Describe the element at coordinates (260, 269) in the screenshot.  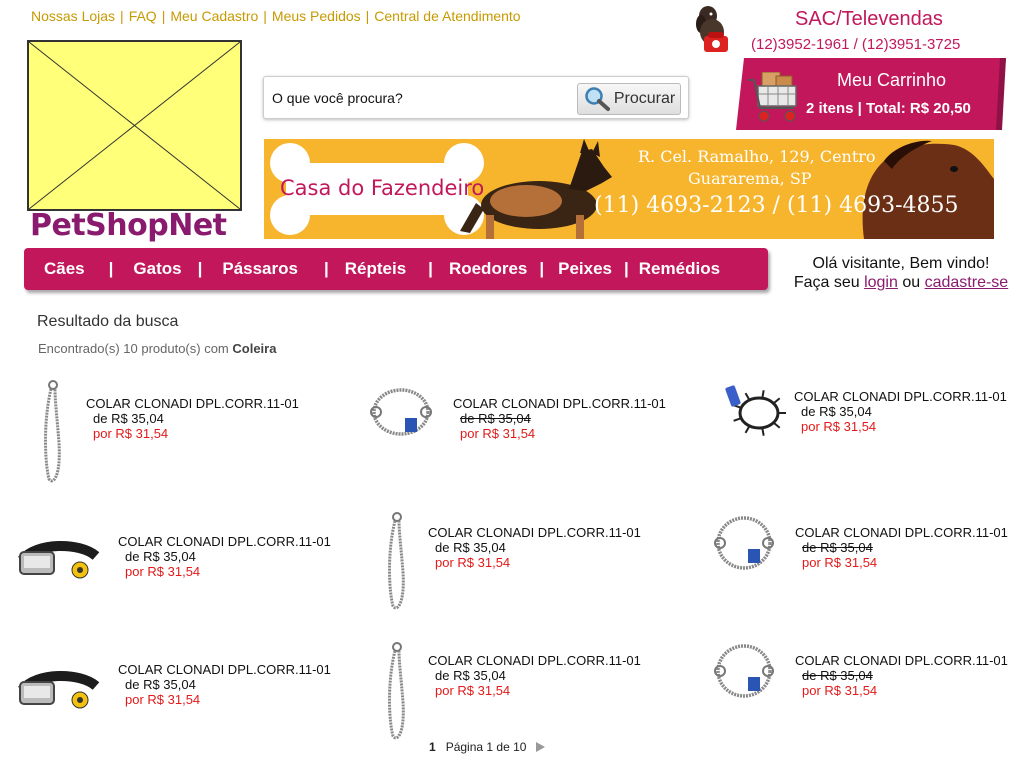
I see `nav-item-passaros: Pássaros` at that location.